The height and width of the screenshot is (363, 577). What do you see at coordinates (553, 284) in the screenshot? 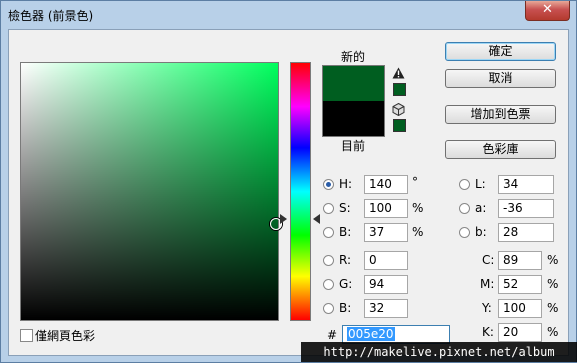
I see `magenta-unit: %` at bounding box center [553, 284].